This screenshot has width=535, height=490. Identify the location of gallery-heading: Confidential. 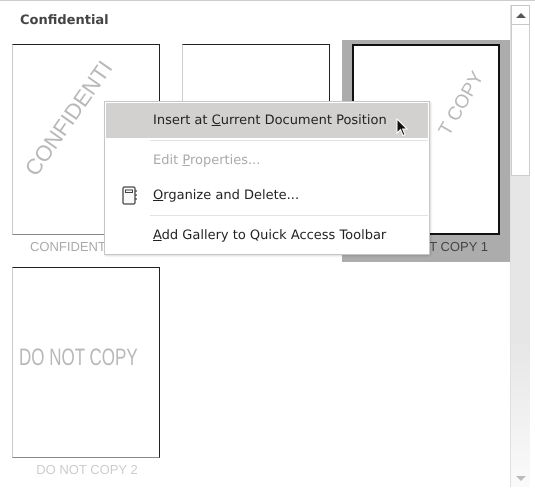
(64, 21).